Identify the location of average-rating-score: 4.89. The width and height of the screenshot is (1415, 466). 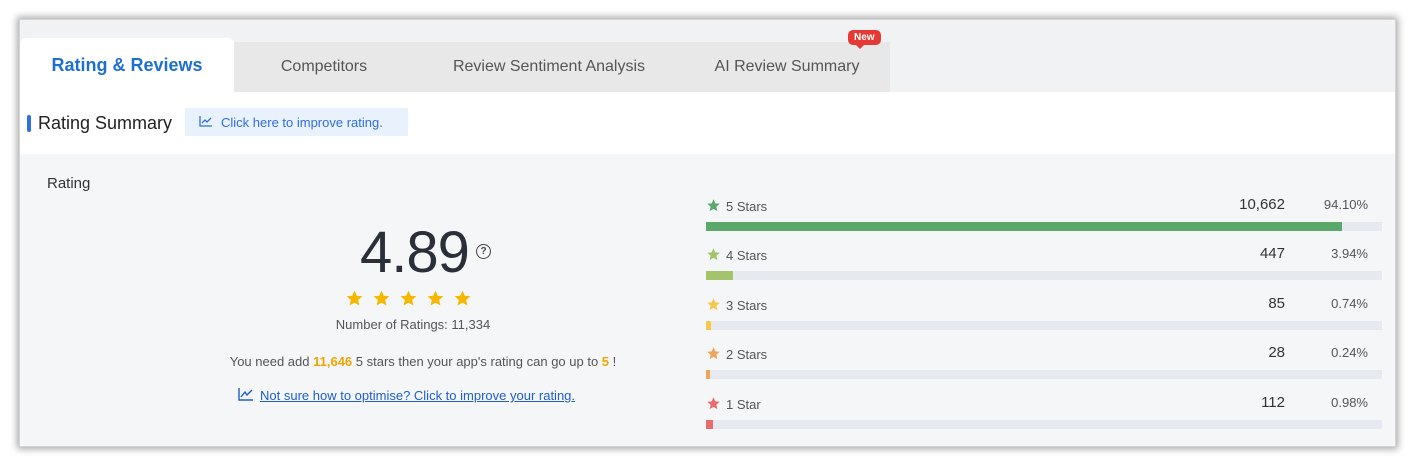
(415, 252).